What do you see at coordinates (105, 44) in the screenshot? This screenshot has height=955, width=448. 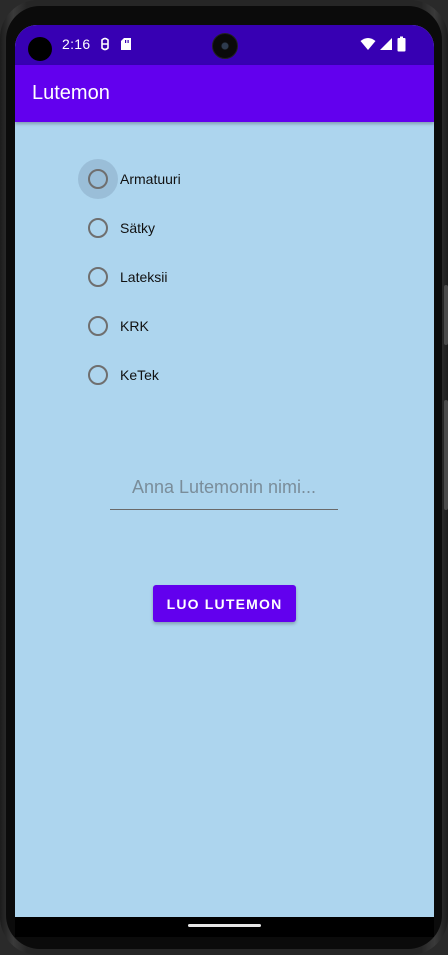 I see `debug-icon` at bounding box center [105, 44].